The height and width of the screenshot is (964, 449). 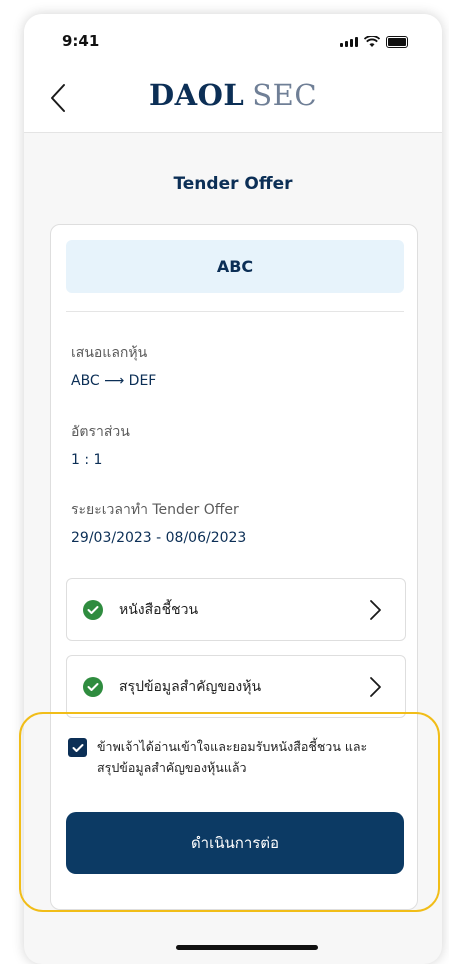 I want to click on ratio-value: 1, so click(x=87, y=460).